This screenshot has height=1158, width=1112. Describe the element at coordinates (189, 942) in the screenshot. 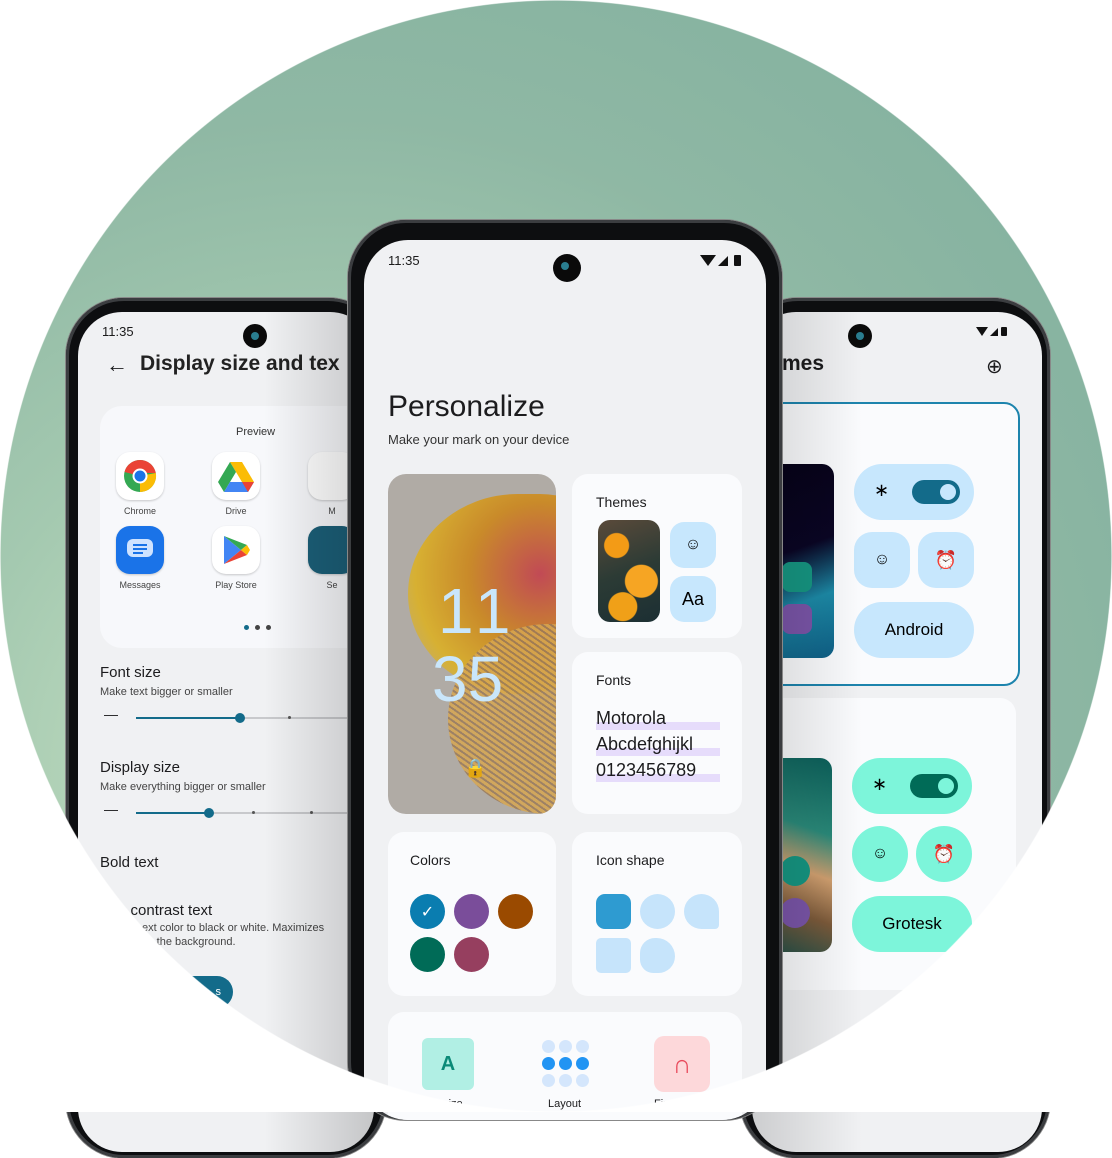

I see `high-contrast-desc: ith the background.` at that location.